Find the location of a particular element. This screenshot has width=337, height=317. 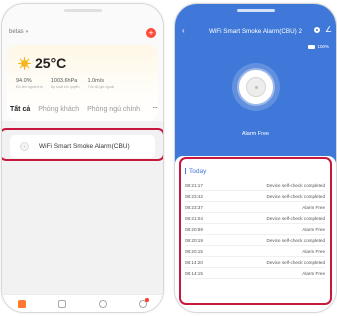

smoke-alarm-image is located at coordinates (256, 87).